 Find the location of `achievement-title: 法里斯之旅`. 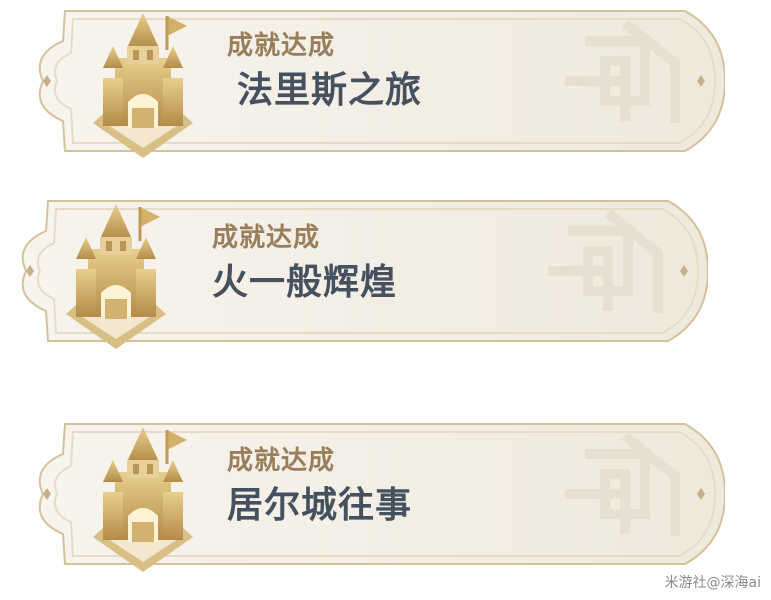

achievement-title: 法里斯之旅 is located at coordinates (330, 90).